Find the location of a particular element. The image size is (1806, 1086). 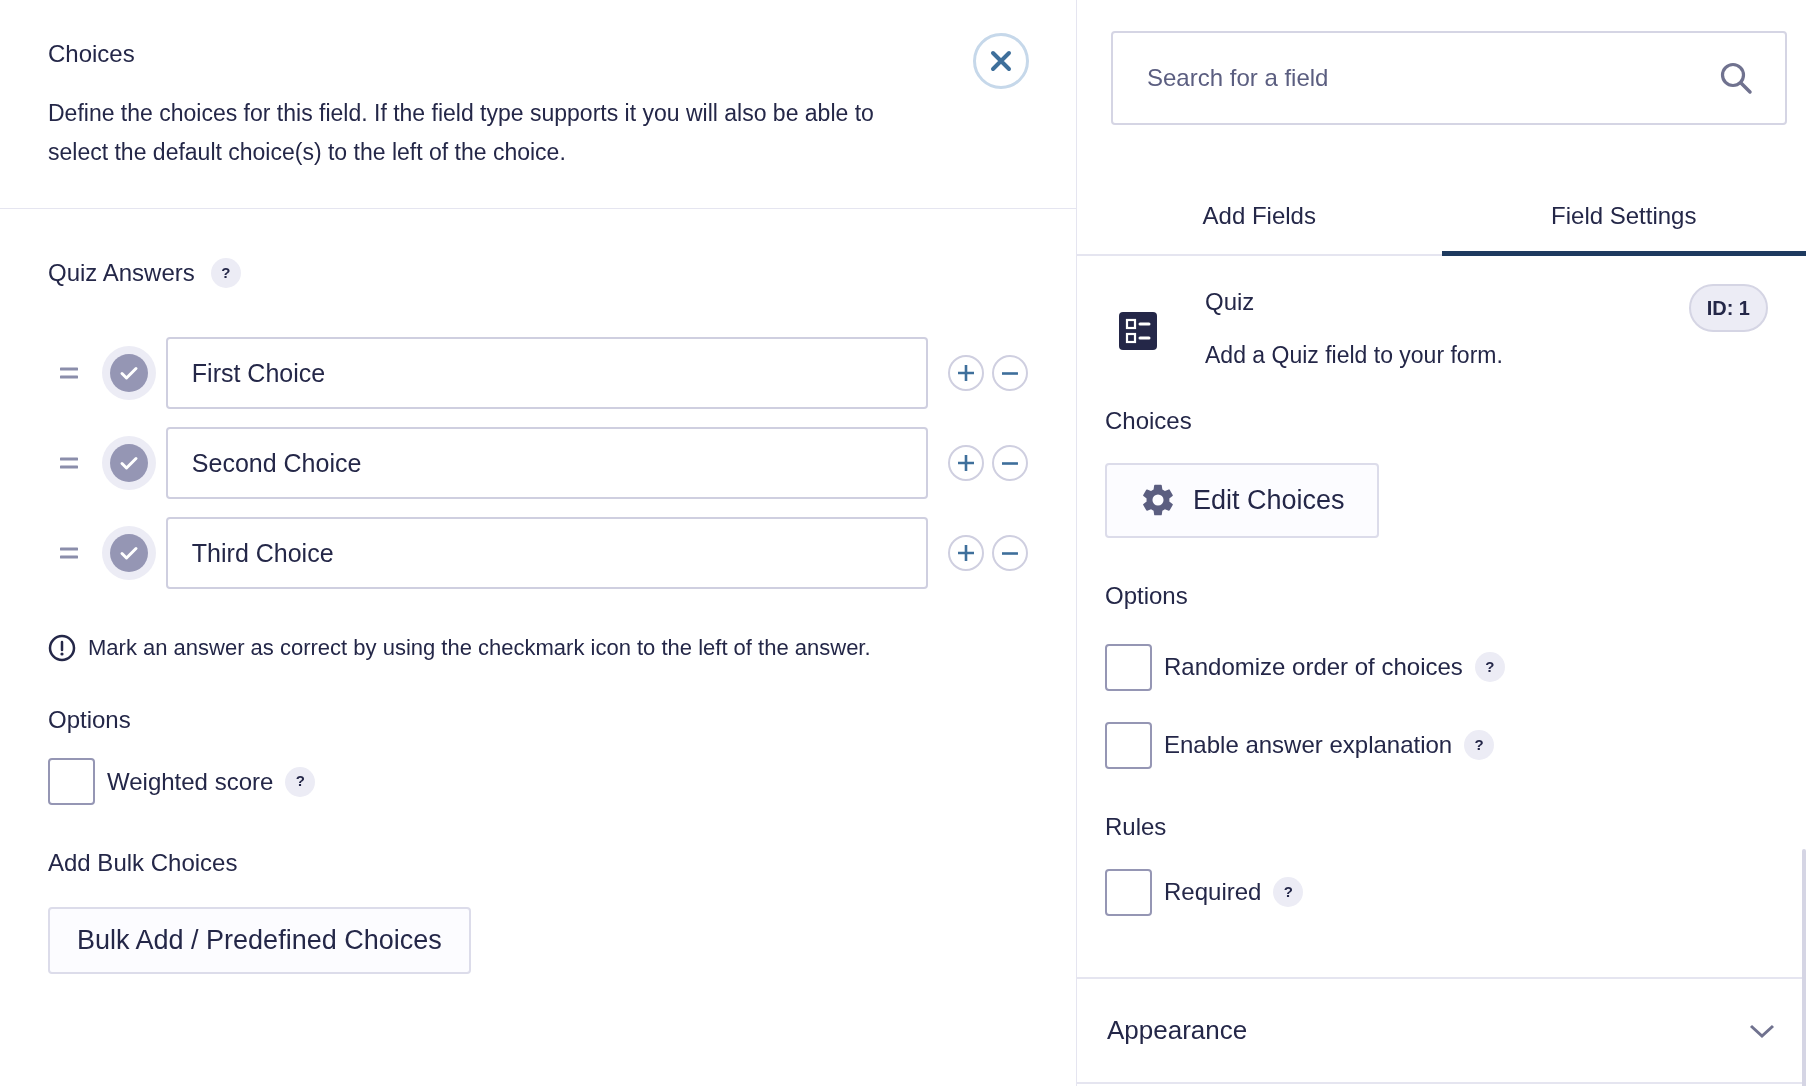

checkbox-label: Required is located at coordinates (1213, 892).